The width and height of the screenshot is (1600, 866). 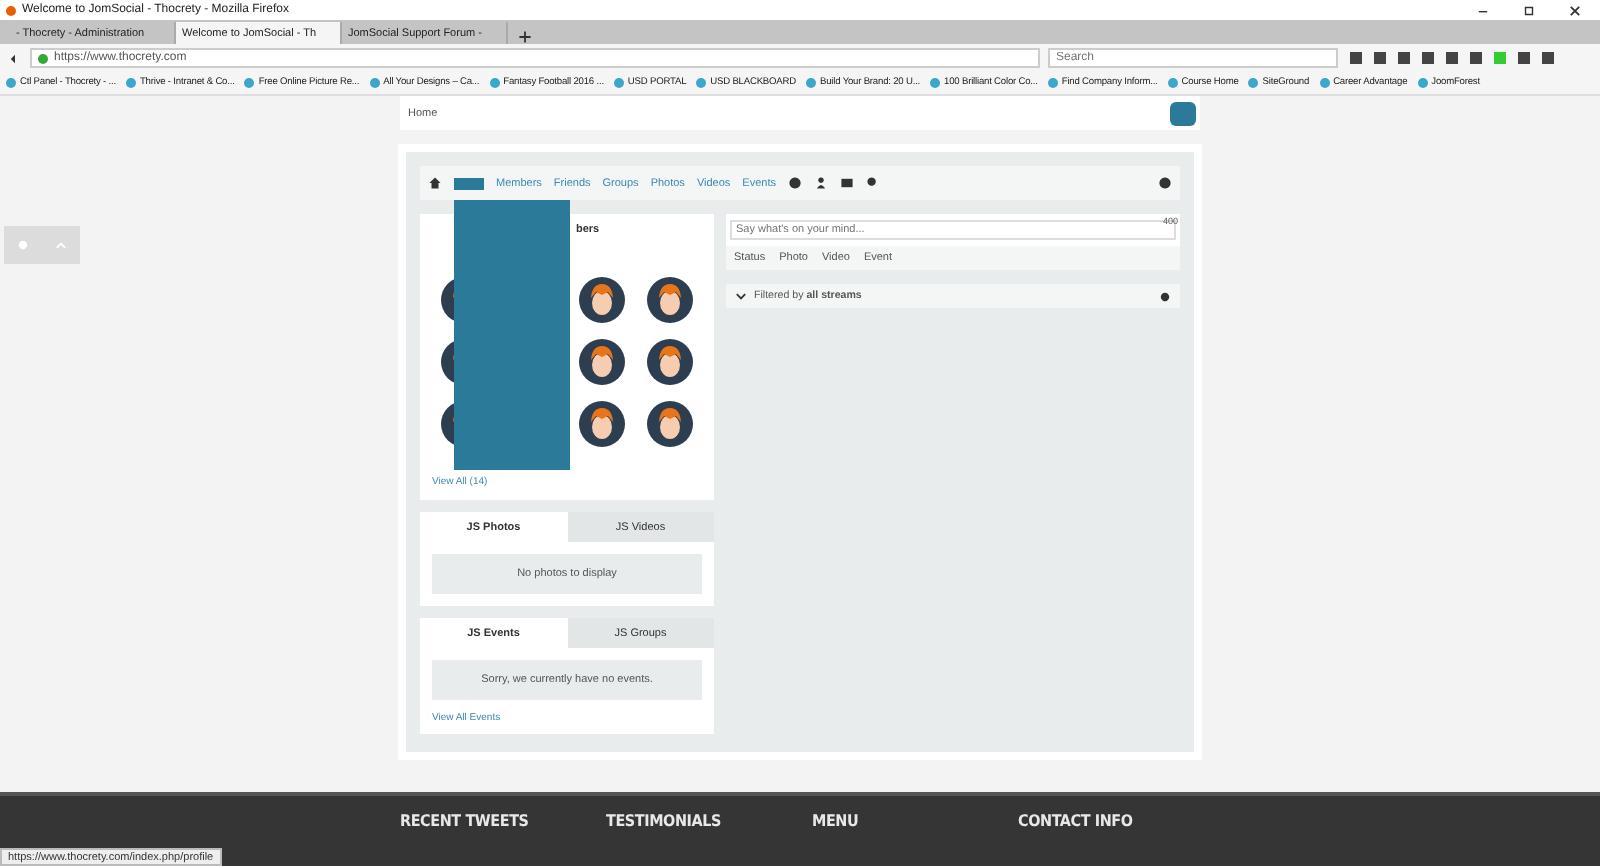 What do you see at coordinates (1529, 10) in the screenshot?
I see `maximize-icon` at bounding box center [1529, 10].